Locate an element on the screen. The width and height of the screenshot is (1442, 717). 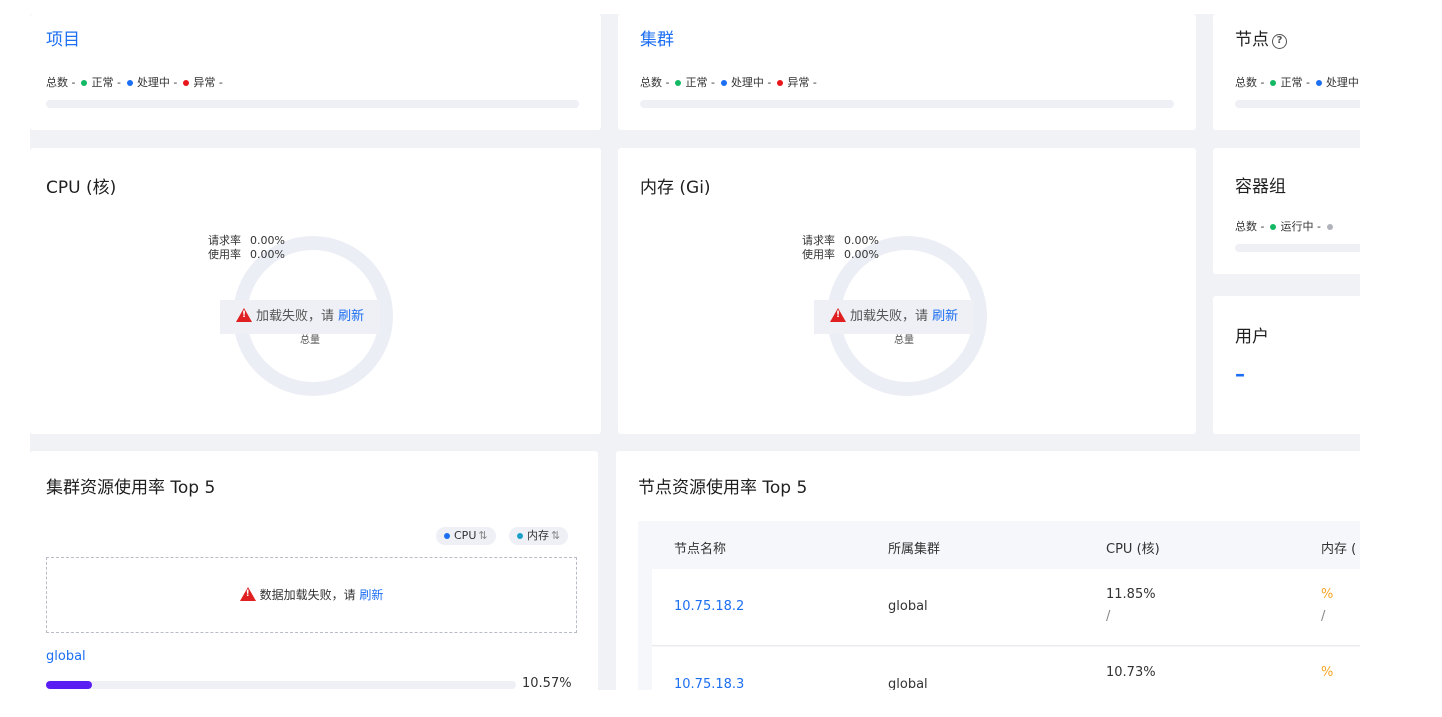
clusters-stats: 总数 - 正常 - 处理中 - 异常 - is located at coordinates (728, 83).